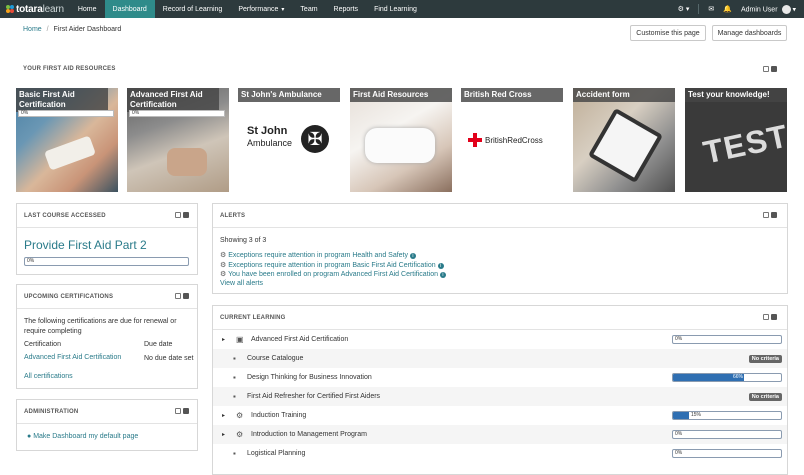 This screenshot has width=804, height=475. I want to click on learning-item-name: Induction Training, so click(278, 415).